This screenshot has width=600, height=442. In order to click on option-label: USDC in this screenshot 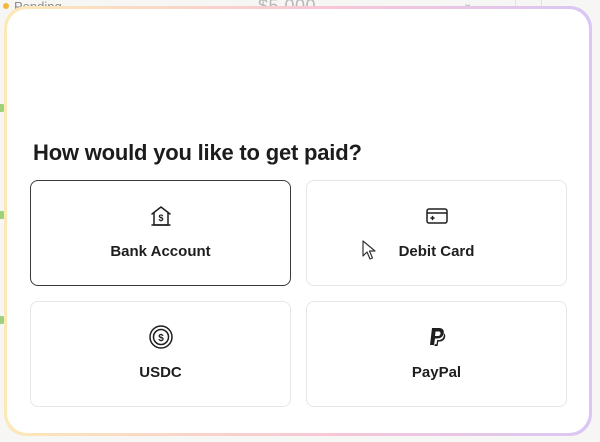, I will do `click(160, 372)`.